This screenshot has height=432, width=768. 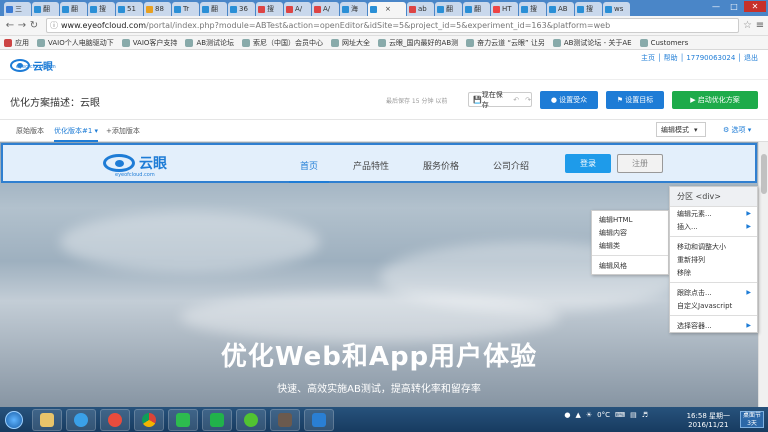 I want to click on menu-edit-html: 编辑HTML, so click(x=630, y=219).